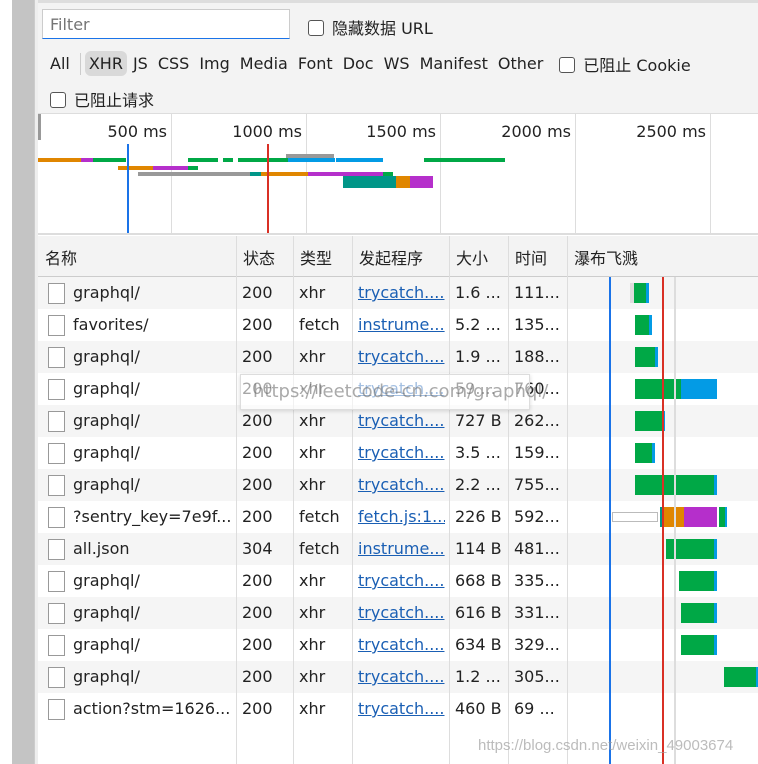 This screenshot has width=758, height=764. What do you see at coordinates (478, 420) in the screenshot?
I see `cell-size: 727 B` at bounding box center [478, 420].